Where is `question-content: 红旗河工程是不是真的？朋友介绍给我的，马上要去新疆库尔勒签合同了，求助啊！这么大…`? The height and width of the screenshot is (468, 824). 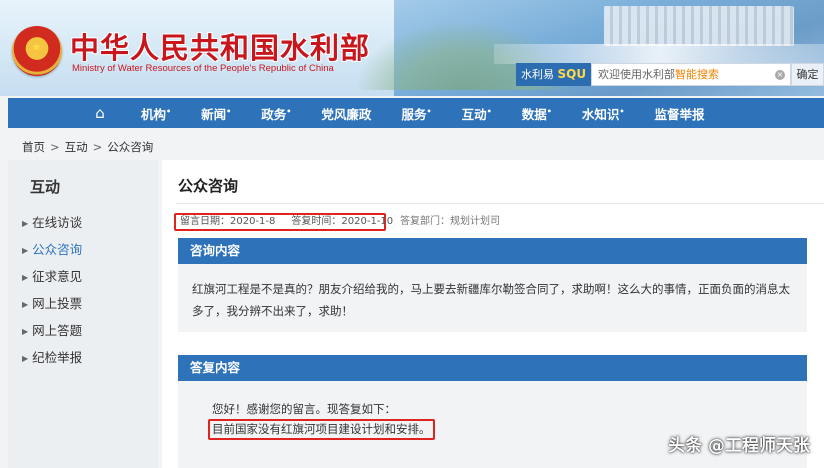
question-content: 红旗河工程是不是真的？朋友介绍给我的，马上要去新疆库尔勒签合同了，求助啊！这么大… is located at coordinates (492, 298).